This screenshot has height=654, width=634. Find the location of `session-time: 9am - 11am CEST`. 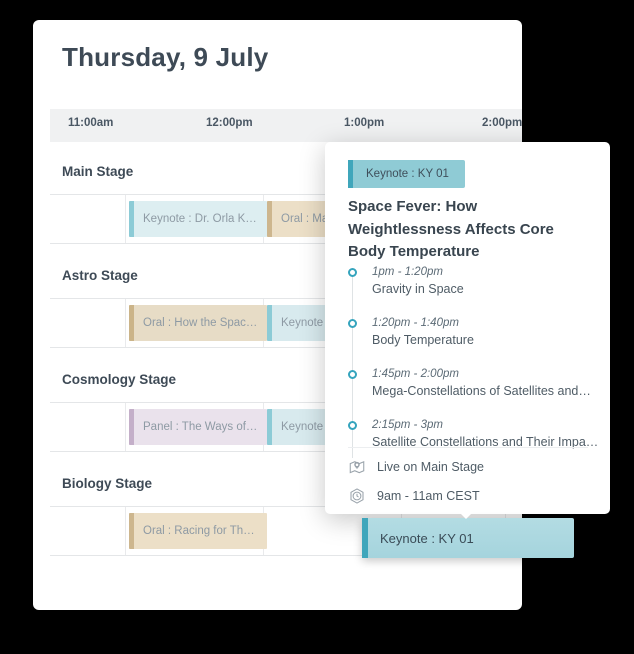

session-time: 9am - 11am CEST is located at coordinates (473, 496).